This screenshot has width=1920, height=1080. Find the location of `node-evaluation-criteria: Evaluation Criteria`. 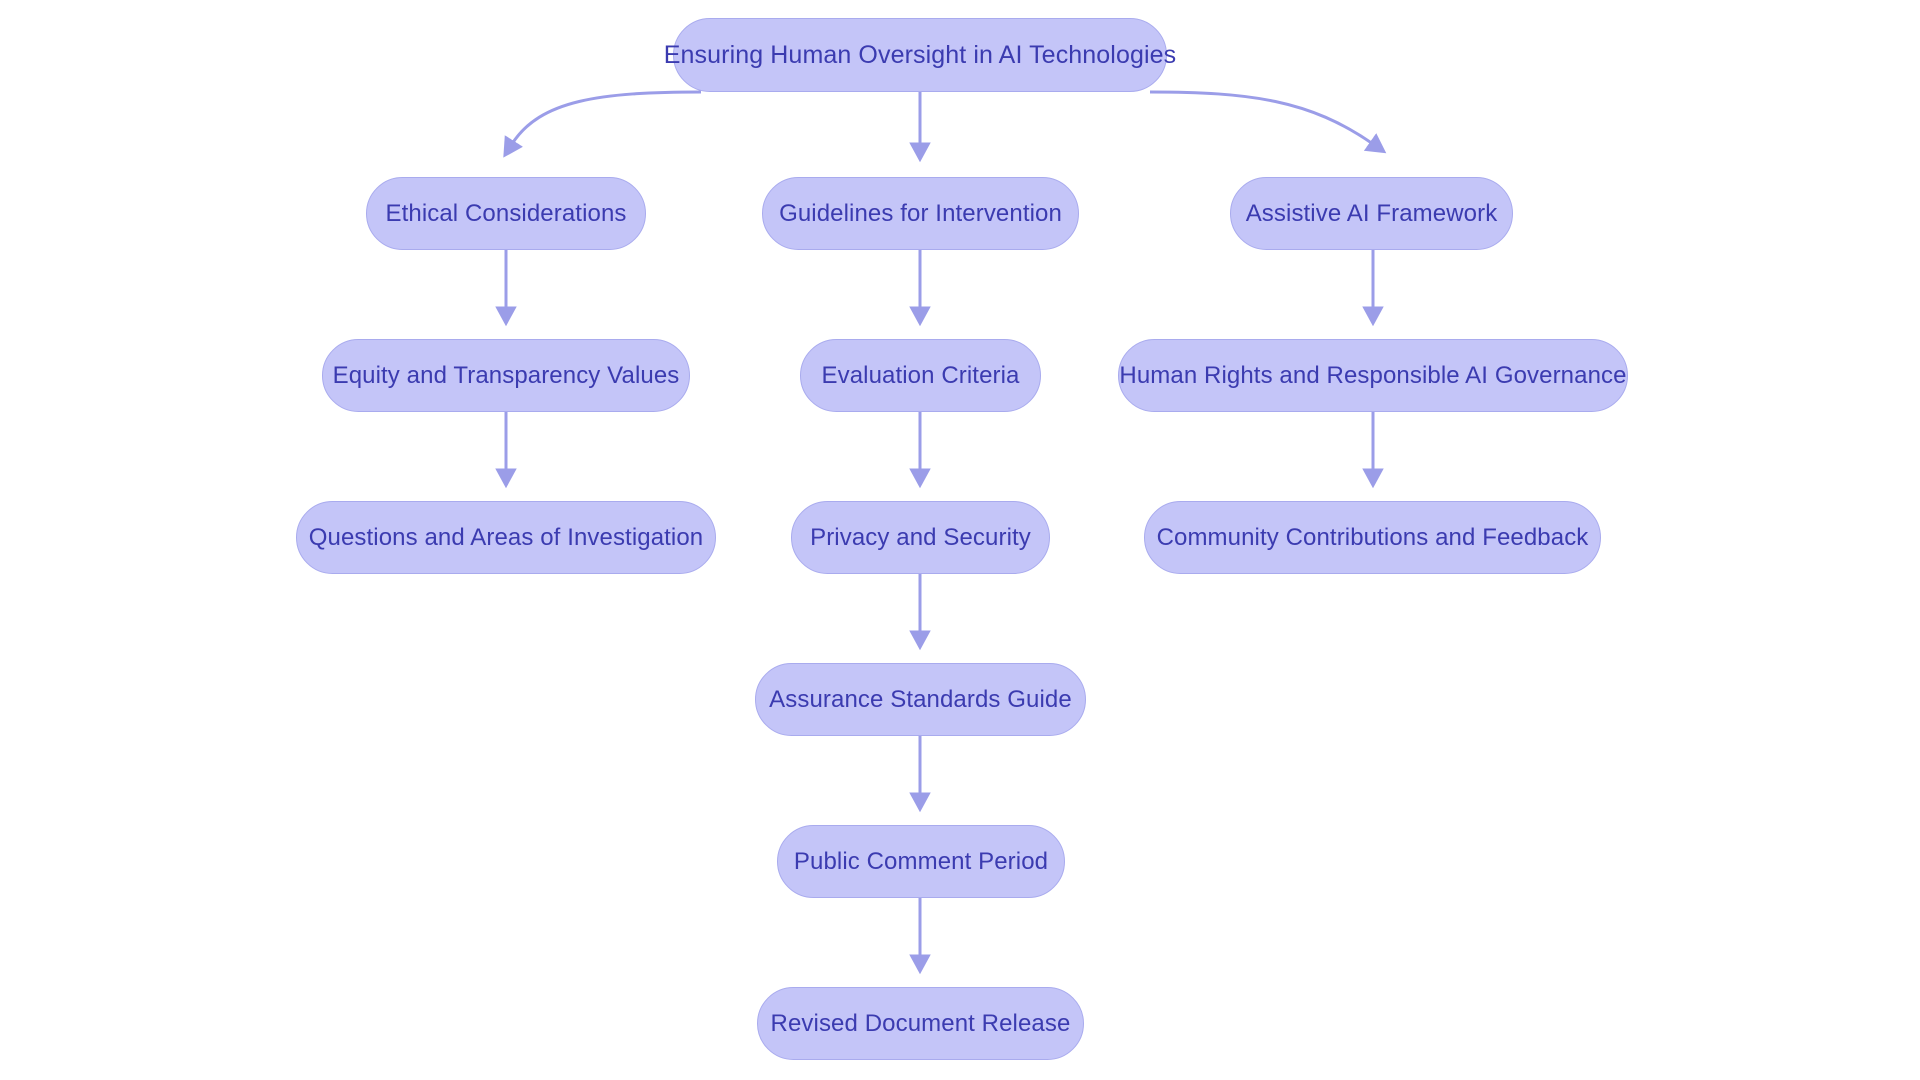

node-evaluation-criteria: Evaluation Criteria is located at coordinates (920, 375).